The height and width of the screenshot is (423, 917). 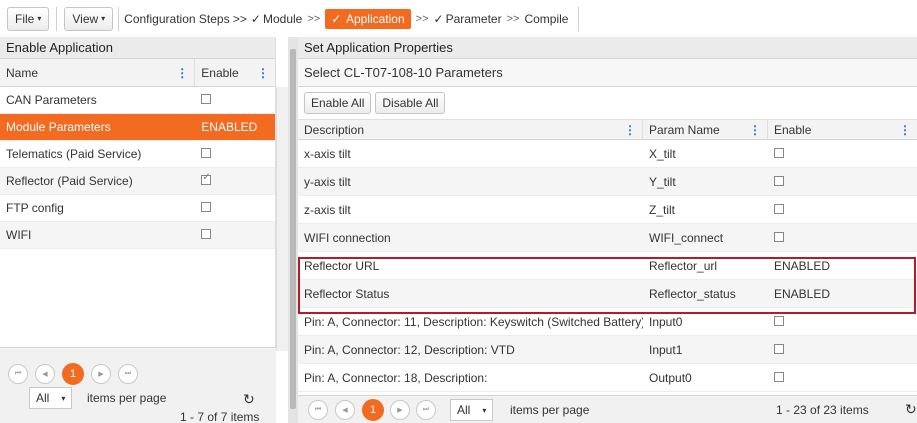 I want to click on table-row: WIFI, so click(x=137, y=235).